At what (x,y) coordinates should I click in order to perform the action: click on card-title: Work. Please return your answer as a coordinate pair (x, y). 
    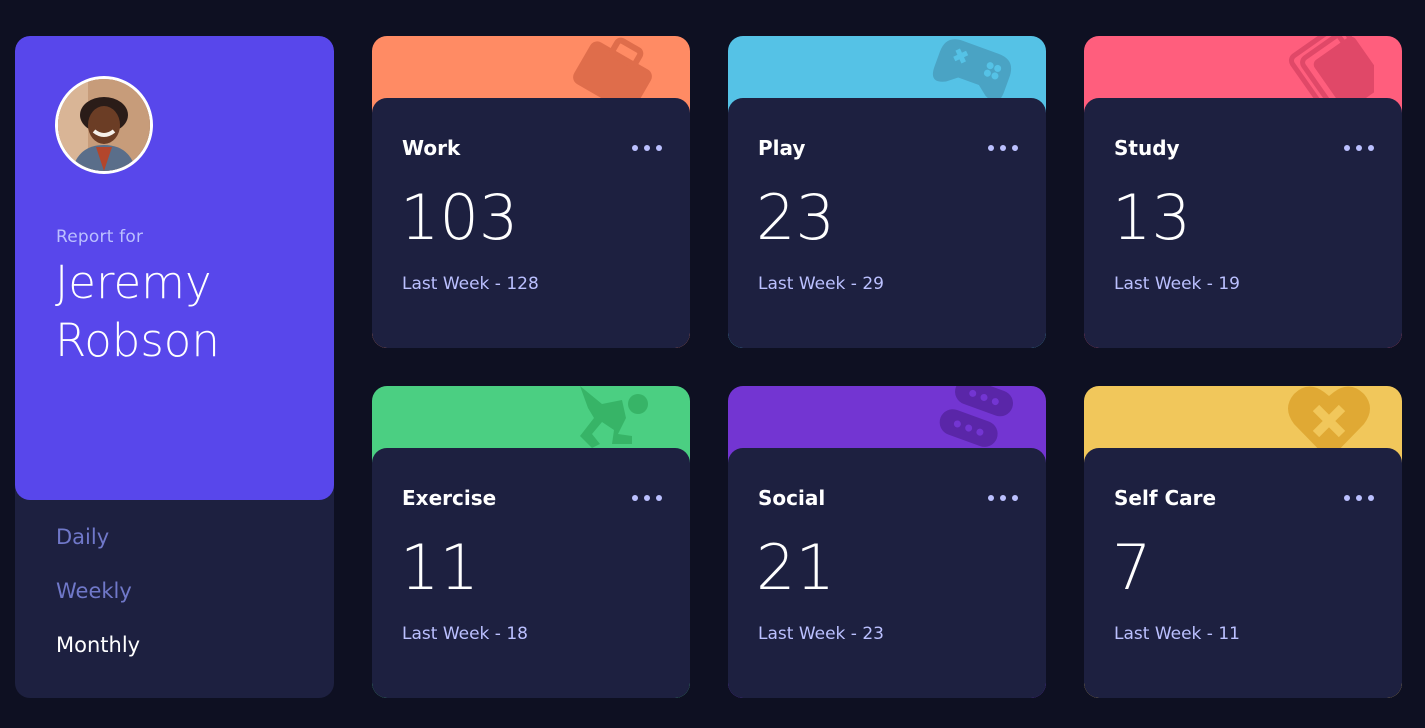
    Looking at the image, I should click on (431, 148).